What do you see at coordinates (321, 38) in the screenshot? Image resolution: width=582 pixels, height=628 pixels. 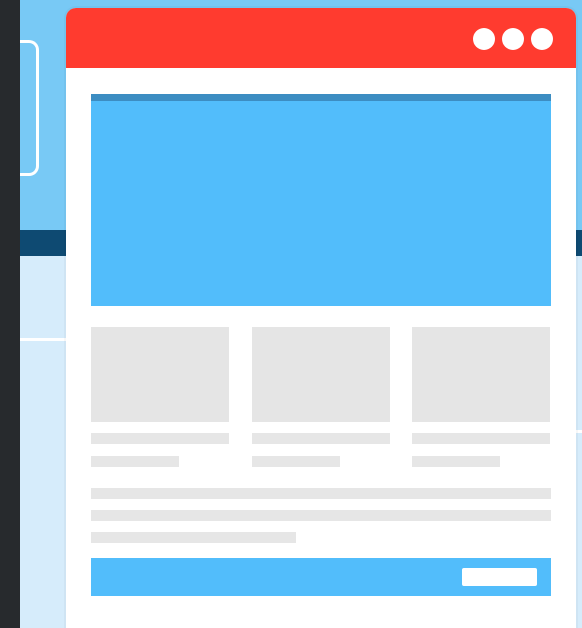 I see `window-titlebar` at bounding box center [321, 38].